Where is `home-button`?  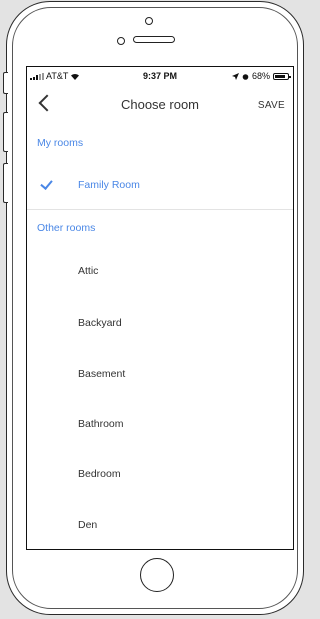
home-button is located at coordinates (157, 575).